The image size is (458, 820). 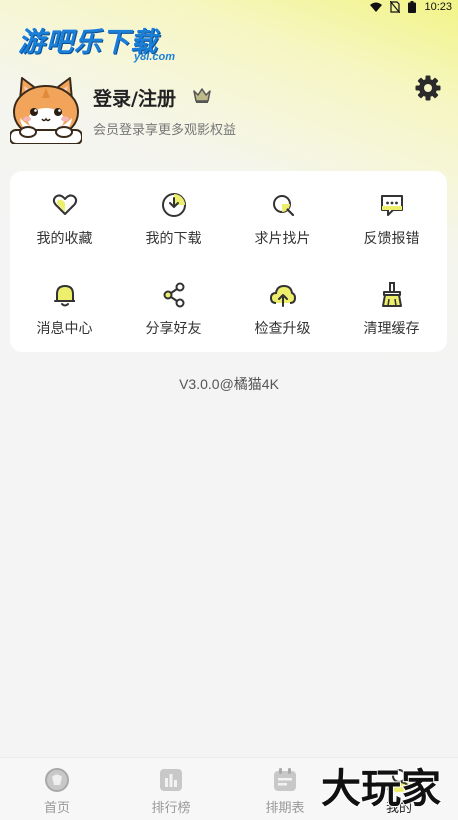 What do you see at coordinates (173, 205) in the screenshot?
I see `download-icon` at bounding box center [173, 205].